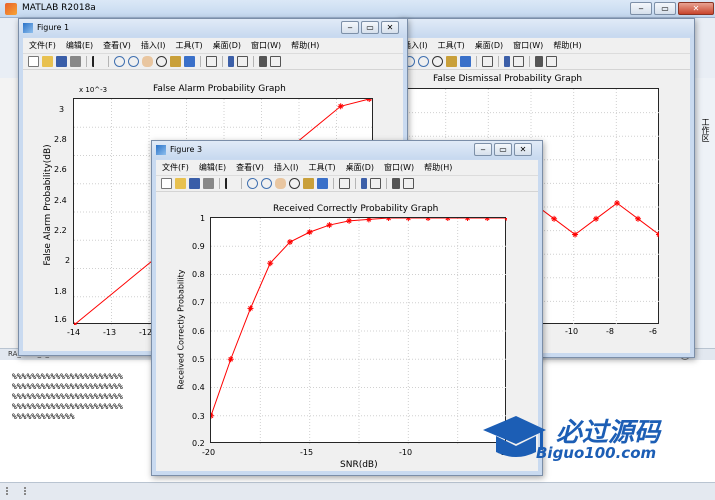  Describe the element at coordinates (198, 359) in the screenshot. I see `y-tick-label: 0.5` at that location.